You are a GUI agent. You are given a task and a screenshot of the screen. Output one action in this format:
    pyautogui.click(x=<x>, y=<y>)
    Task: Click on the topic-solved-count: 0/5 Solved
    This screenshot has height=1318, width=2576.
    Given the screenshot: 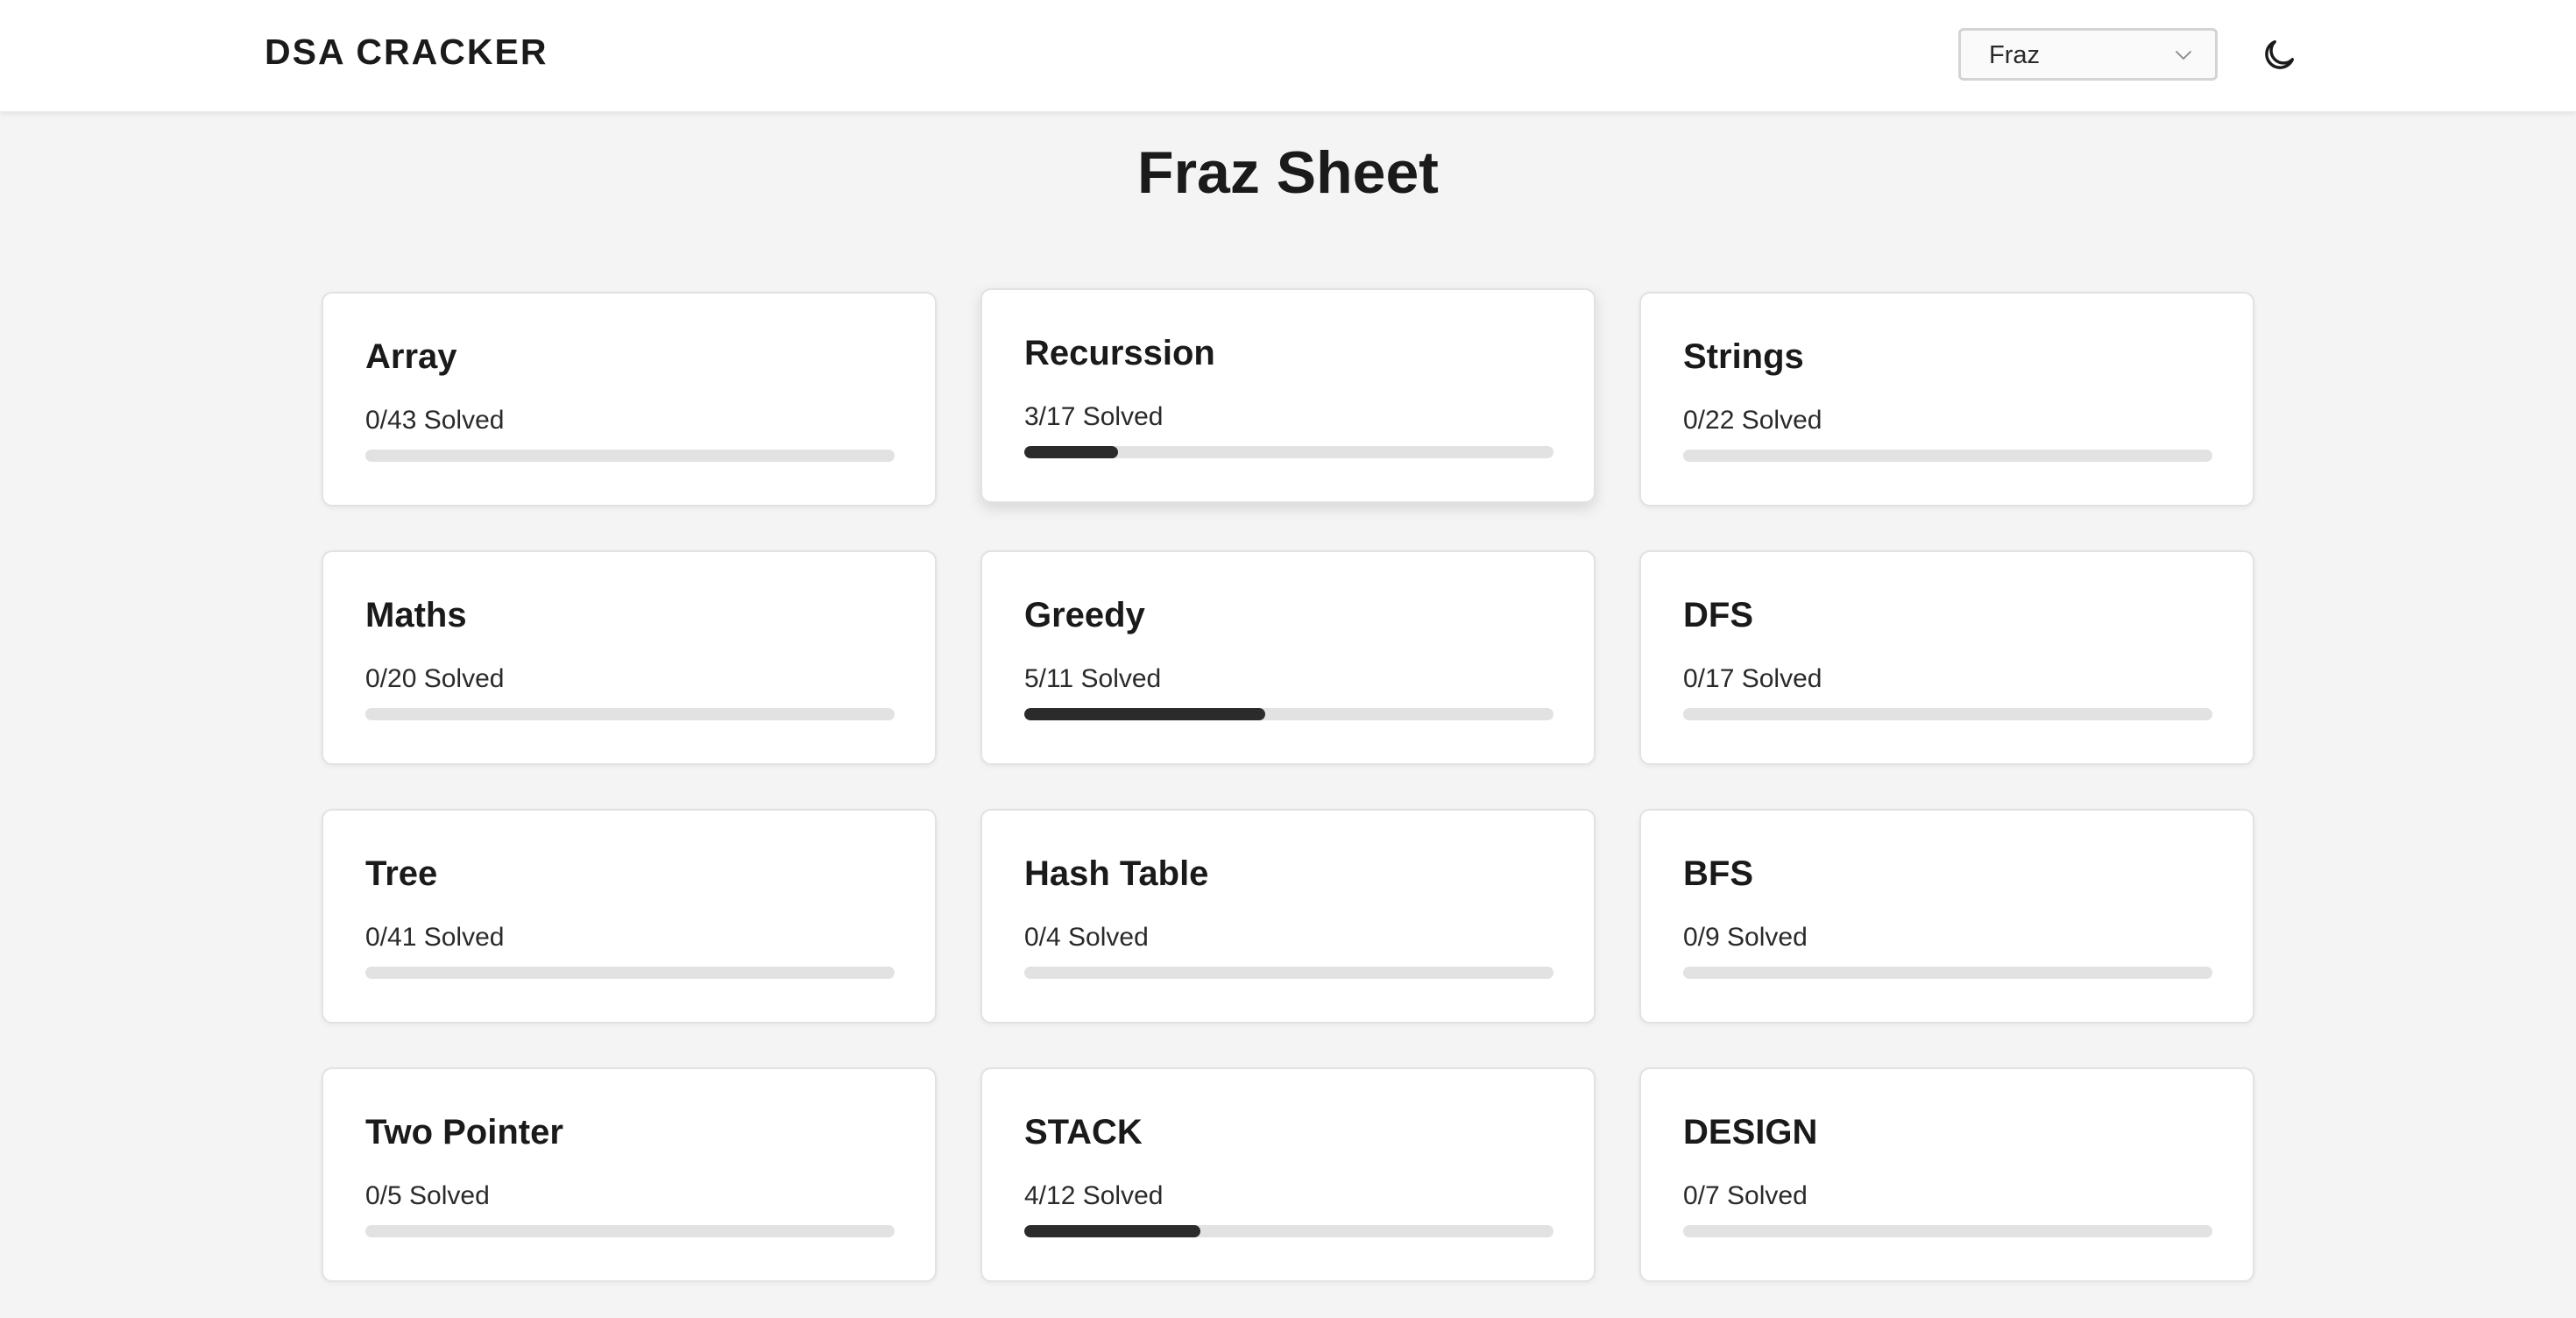 What is the action you would take?
    pyautogui.click(x=427, y=1195)
    